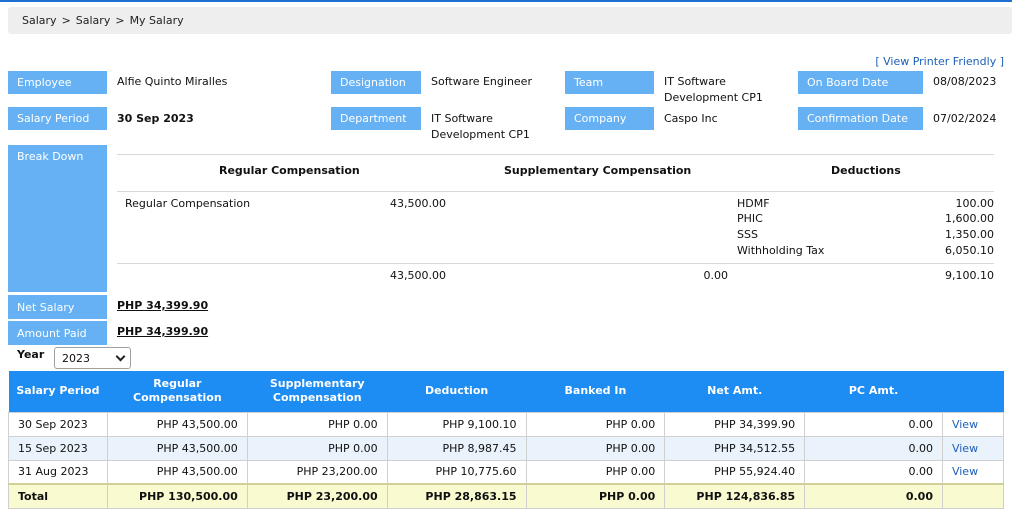 The height and width of the screenshot is (523, 1012). I want to click on salary-period-label: Salary Period, so click(57, 118).